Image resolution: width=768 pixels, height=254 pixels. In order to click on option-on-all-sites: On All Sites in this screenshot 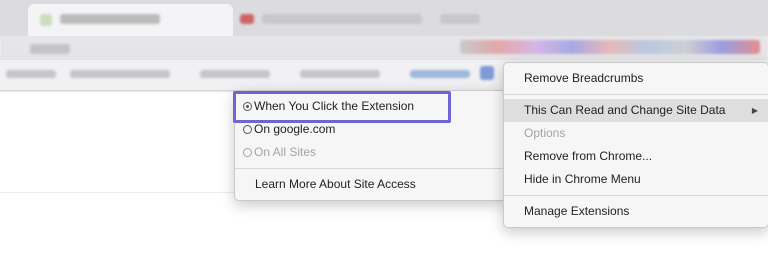, I will do `click(370, 152)`.